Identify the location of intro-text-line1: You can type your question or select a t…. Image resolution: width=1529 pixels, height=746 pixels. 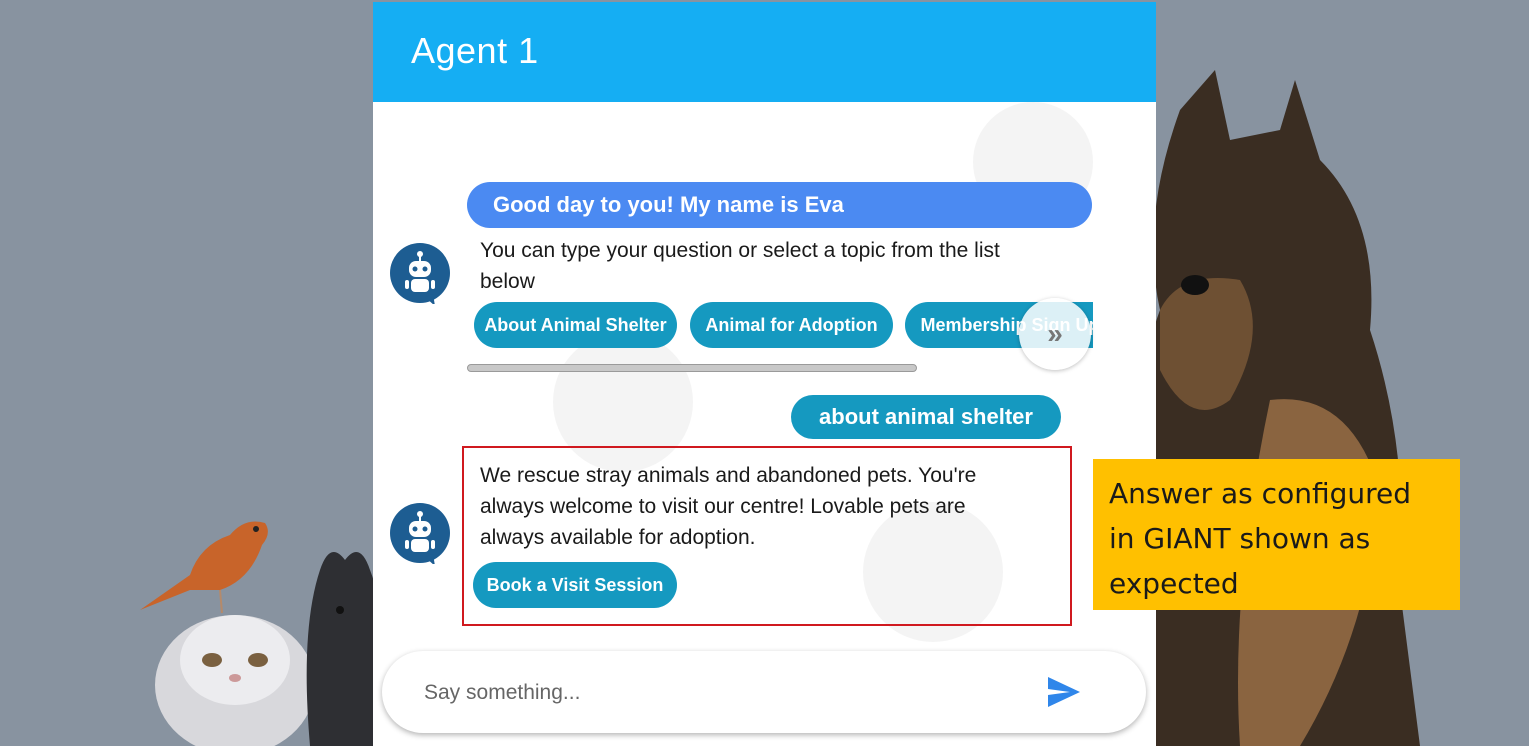
(740, 250).